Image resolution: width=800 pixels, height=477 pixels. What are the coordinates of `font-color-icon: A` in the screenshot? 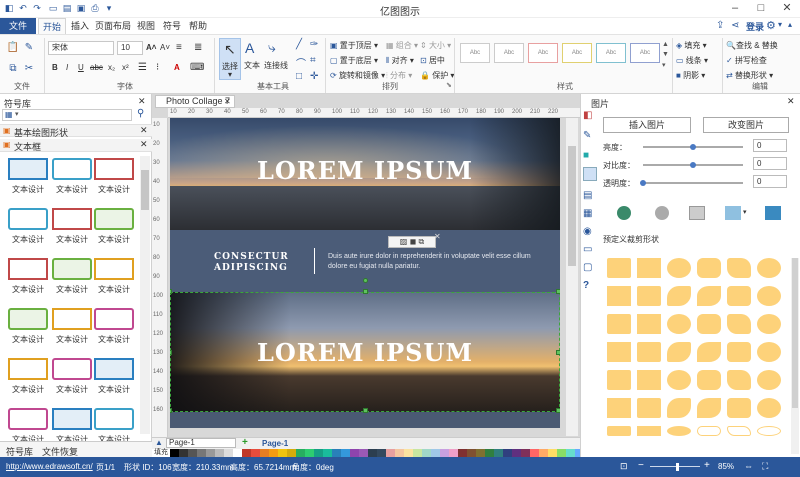 It's located at (177, 67).